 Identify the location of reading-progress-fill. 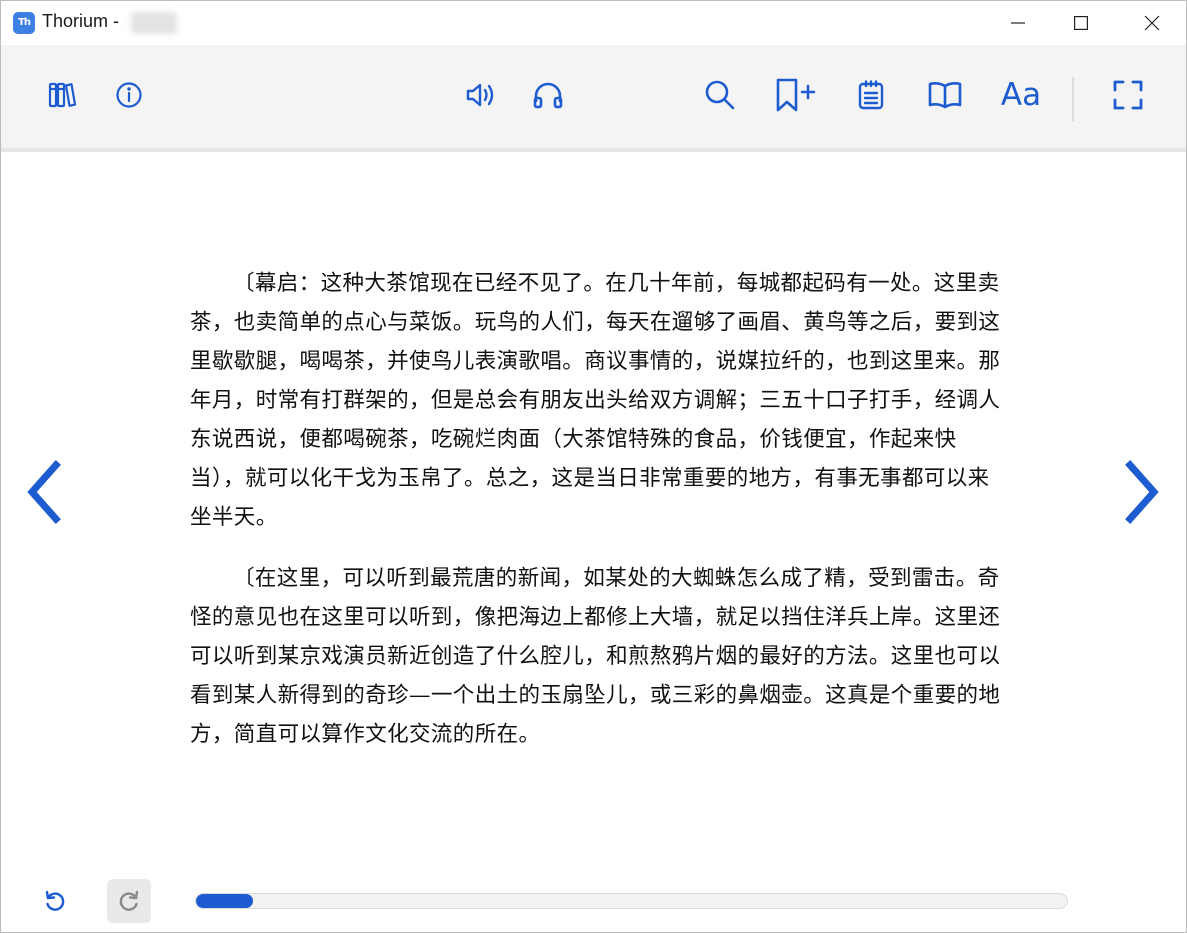
(224, 901).